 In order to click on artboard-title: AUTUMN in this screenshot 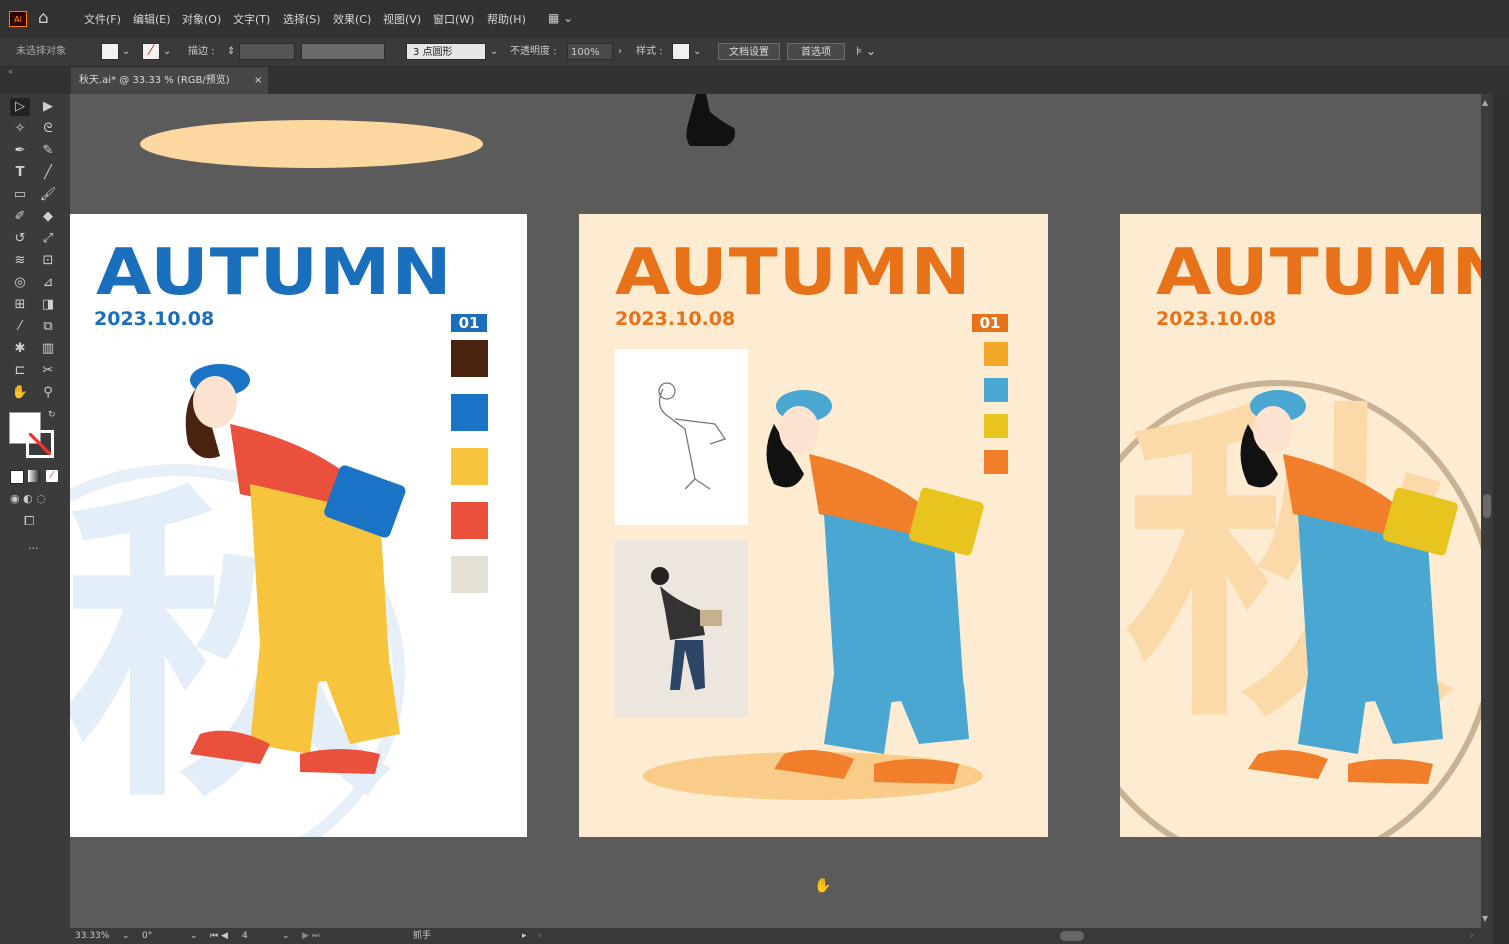, I will do `click(274, 273)`.